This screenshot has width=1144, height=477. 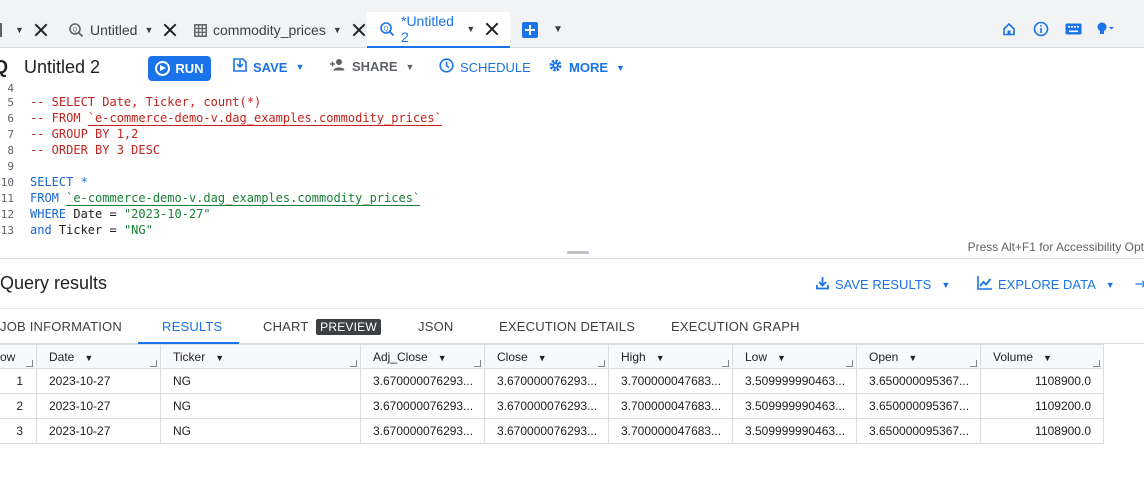 I want to click on query-title: Untitled 2, so click(x=62, y=67).